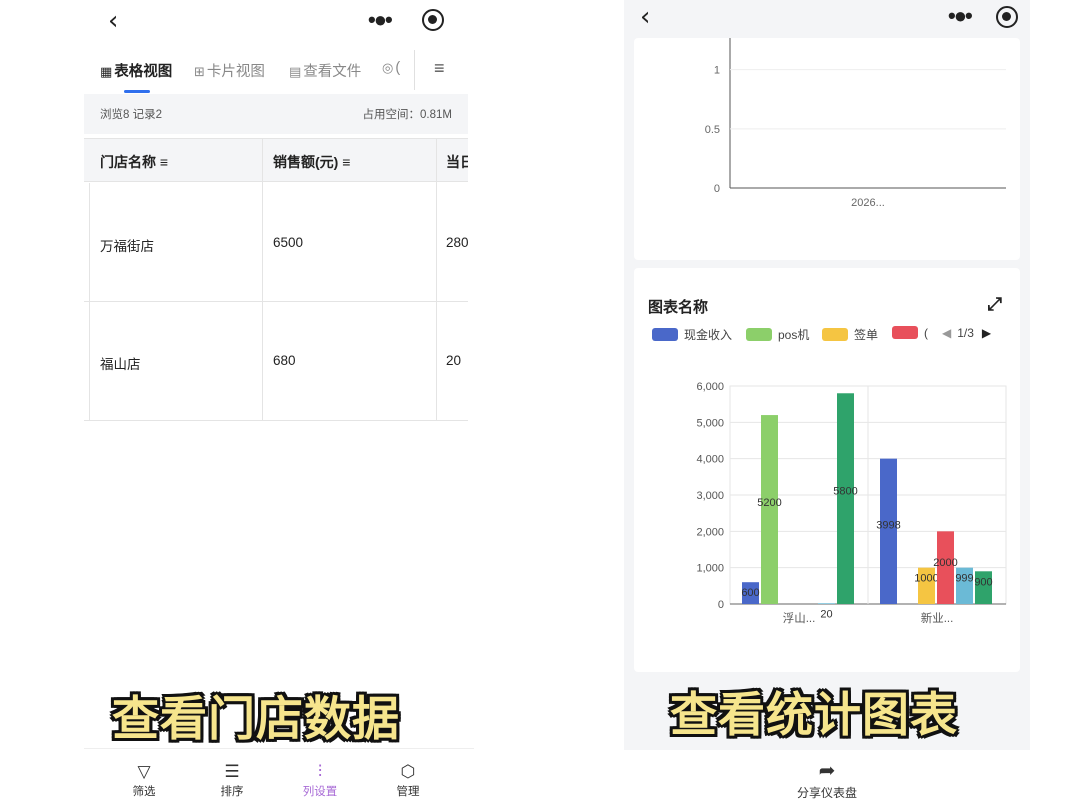  Describe the element at coordinates (967, 333) in the screenshot. I see `legend-pager: ◀ 1/3 ▶` at that location.